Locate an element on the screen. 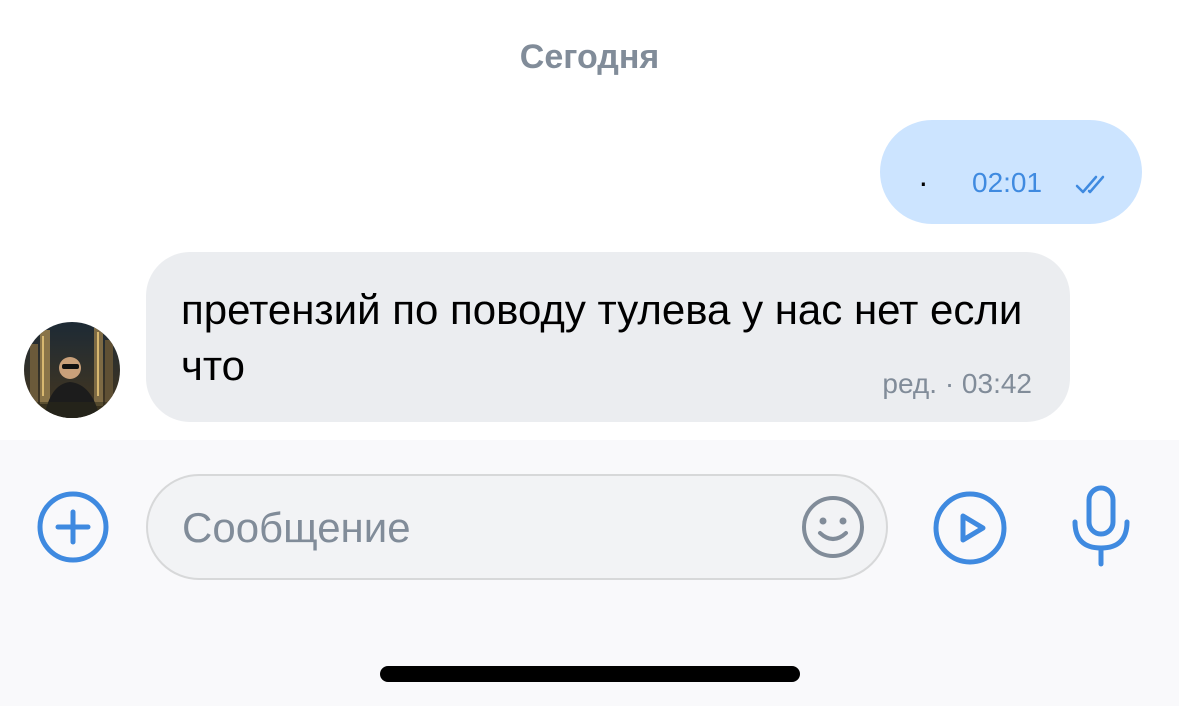 The height and width of the screenshot is (706, 1179). outgoing-message-bubble: · 02:01 is located at coordinates (1011, 172).